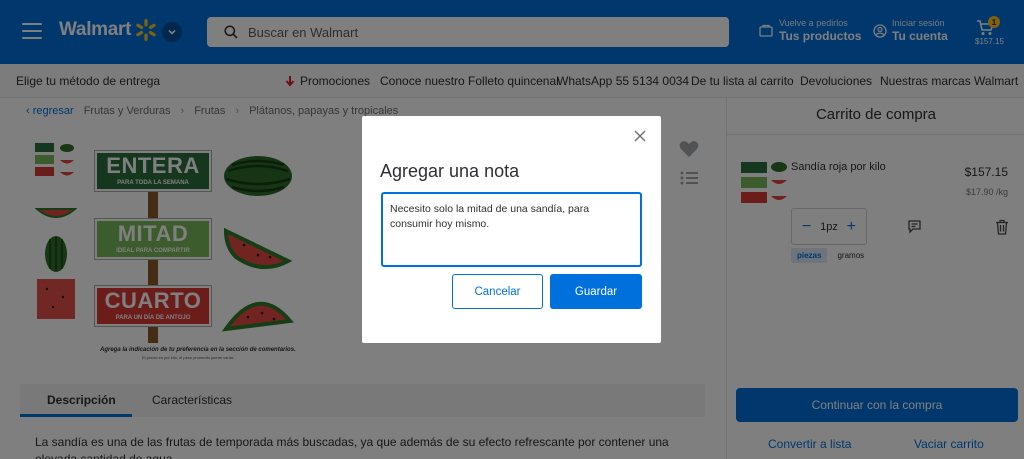 The height and width of the screenshot is (459, 1024). Describe the element at coordinates (596, 291) in the screenshot. I see `save-button: Guardar` at that location.